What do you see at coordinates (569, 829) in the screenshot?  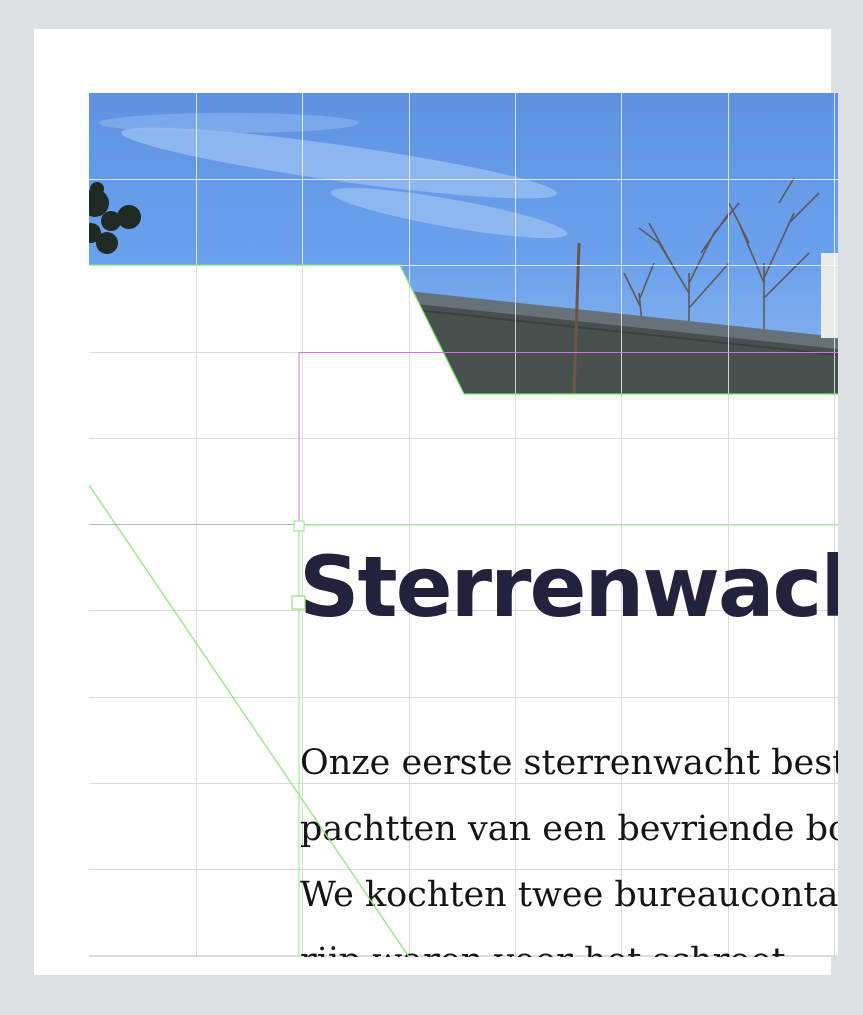 I see `paragraph-line: pachtten van een bevriende boer.` at bounding box center [569, 829].